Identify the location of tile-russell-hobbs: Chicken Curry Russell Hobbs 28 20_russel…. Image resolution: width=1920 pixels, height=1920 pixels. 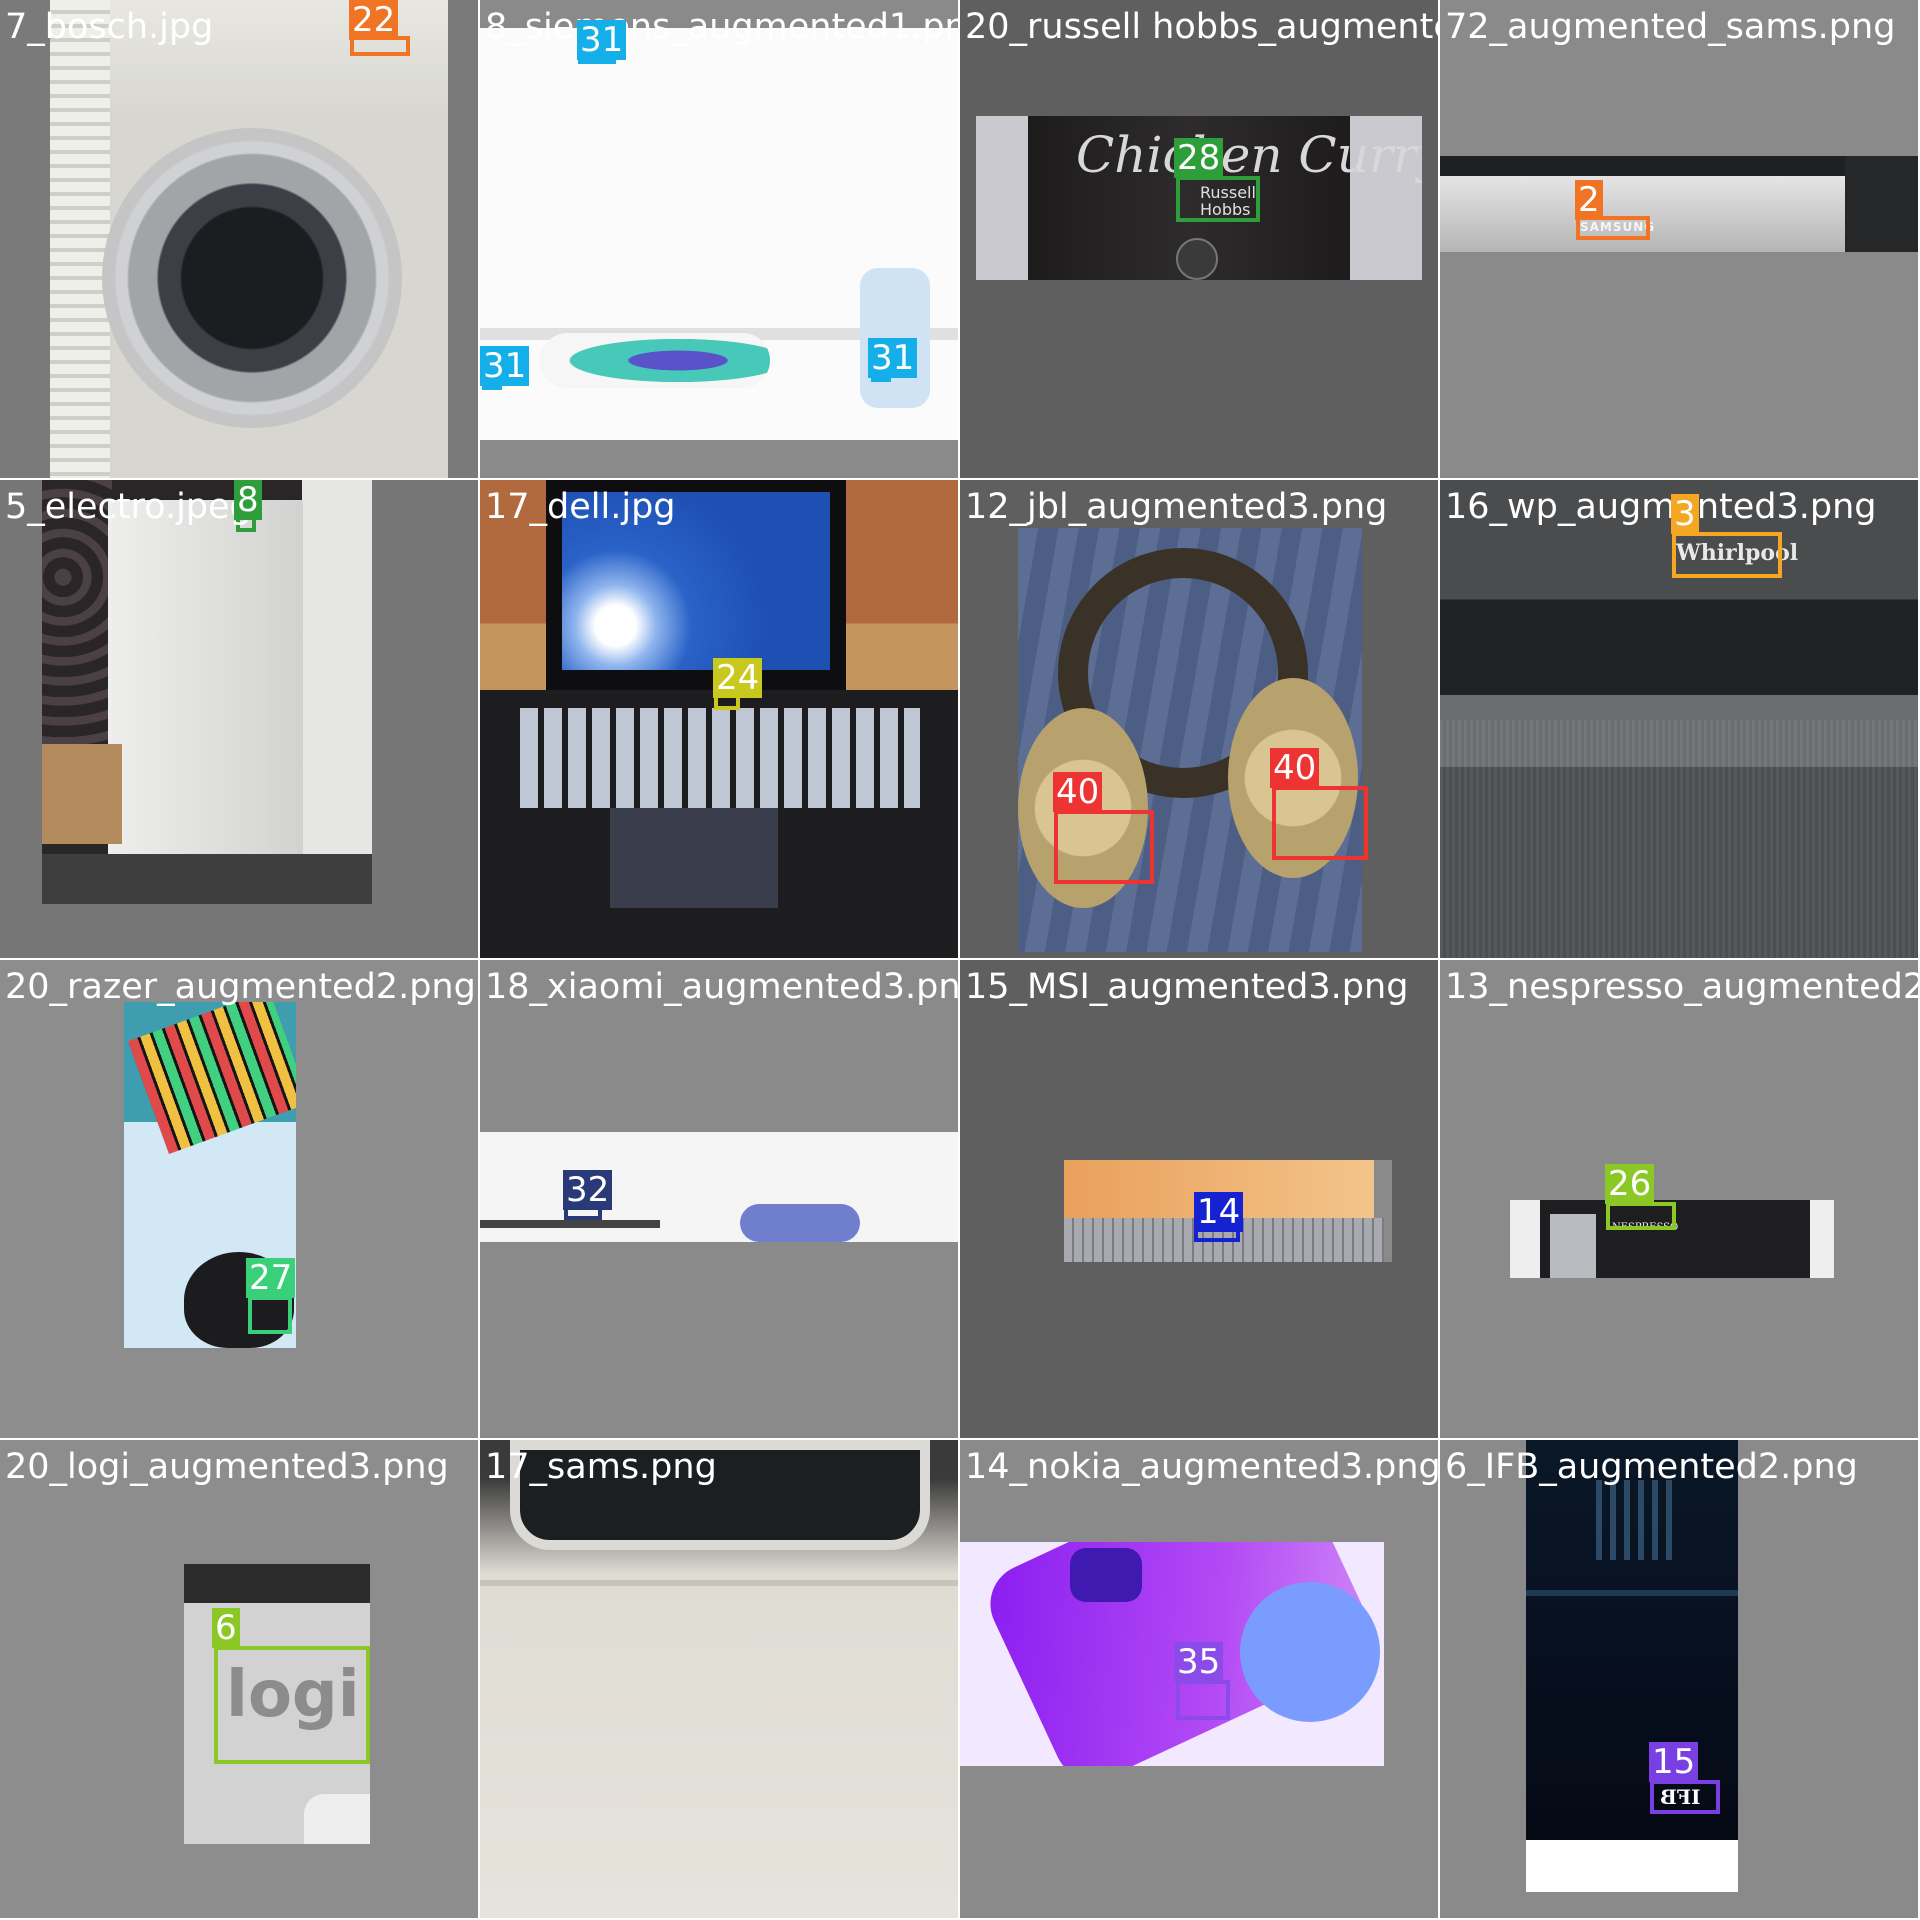
(1199, 239).